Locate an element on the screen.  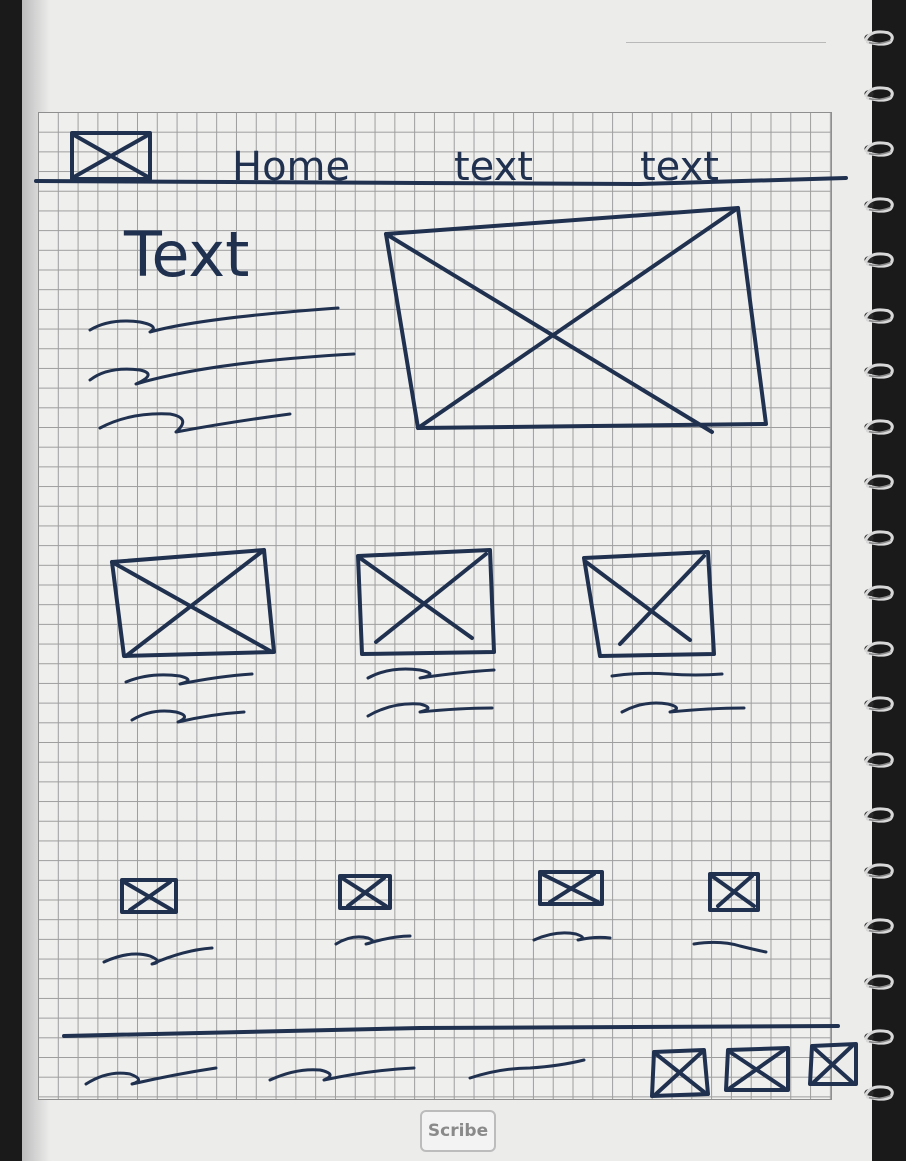
scribe-logo: Scribe is located at coordinates (458, 1131).